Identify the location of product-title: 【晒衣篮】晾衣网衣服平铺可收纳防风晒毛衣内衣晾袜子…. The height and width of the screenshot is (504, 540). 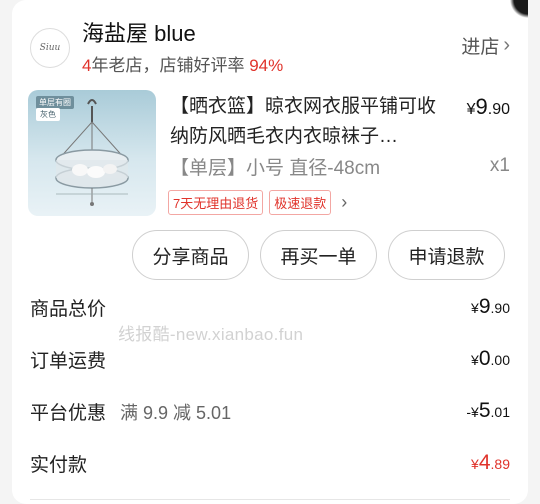
(305, 122).